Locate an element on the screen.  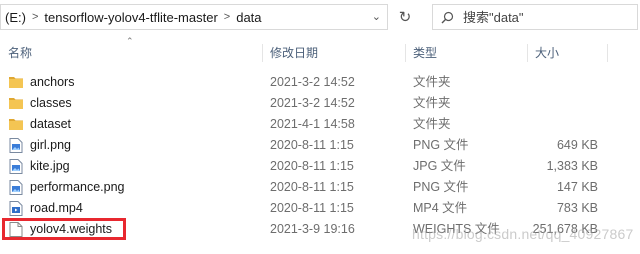
file-size: 1,383 KB is located at coordinates (572, 166).